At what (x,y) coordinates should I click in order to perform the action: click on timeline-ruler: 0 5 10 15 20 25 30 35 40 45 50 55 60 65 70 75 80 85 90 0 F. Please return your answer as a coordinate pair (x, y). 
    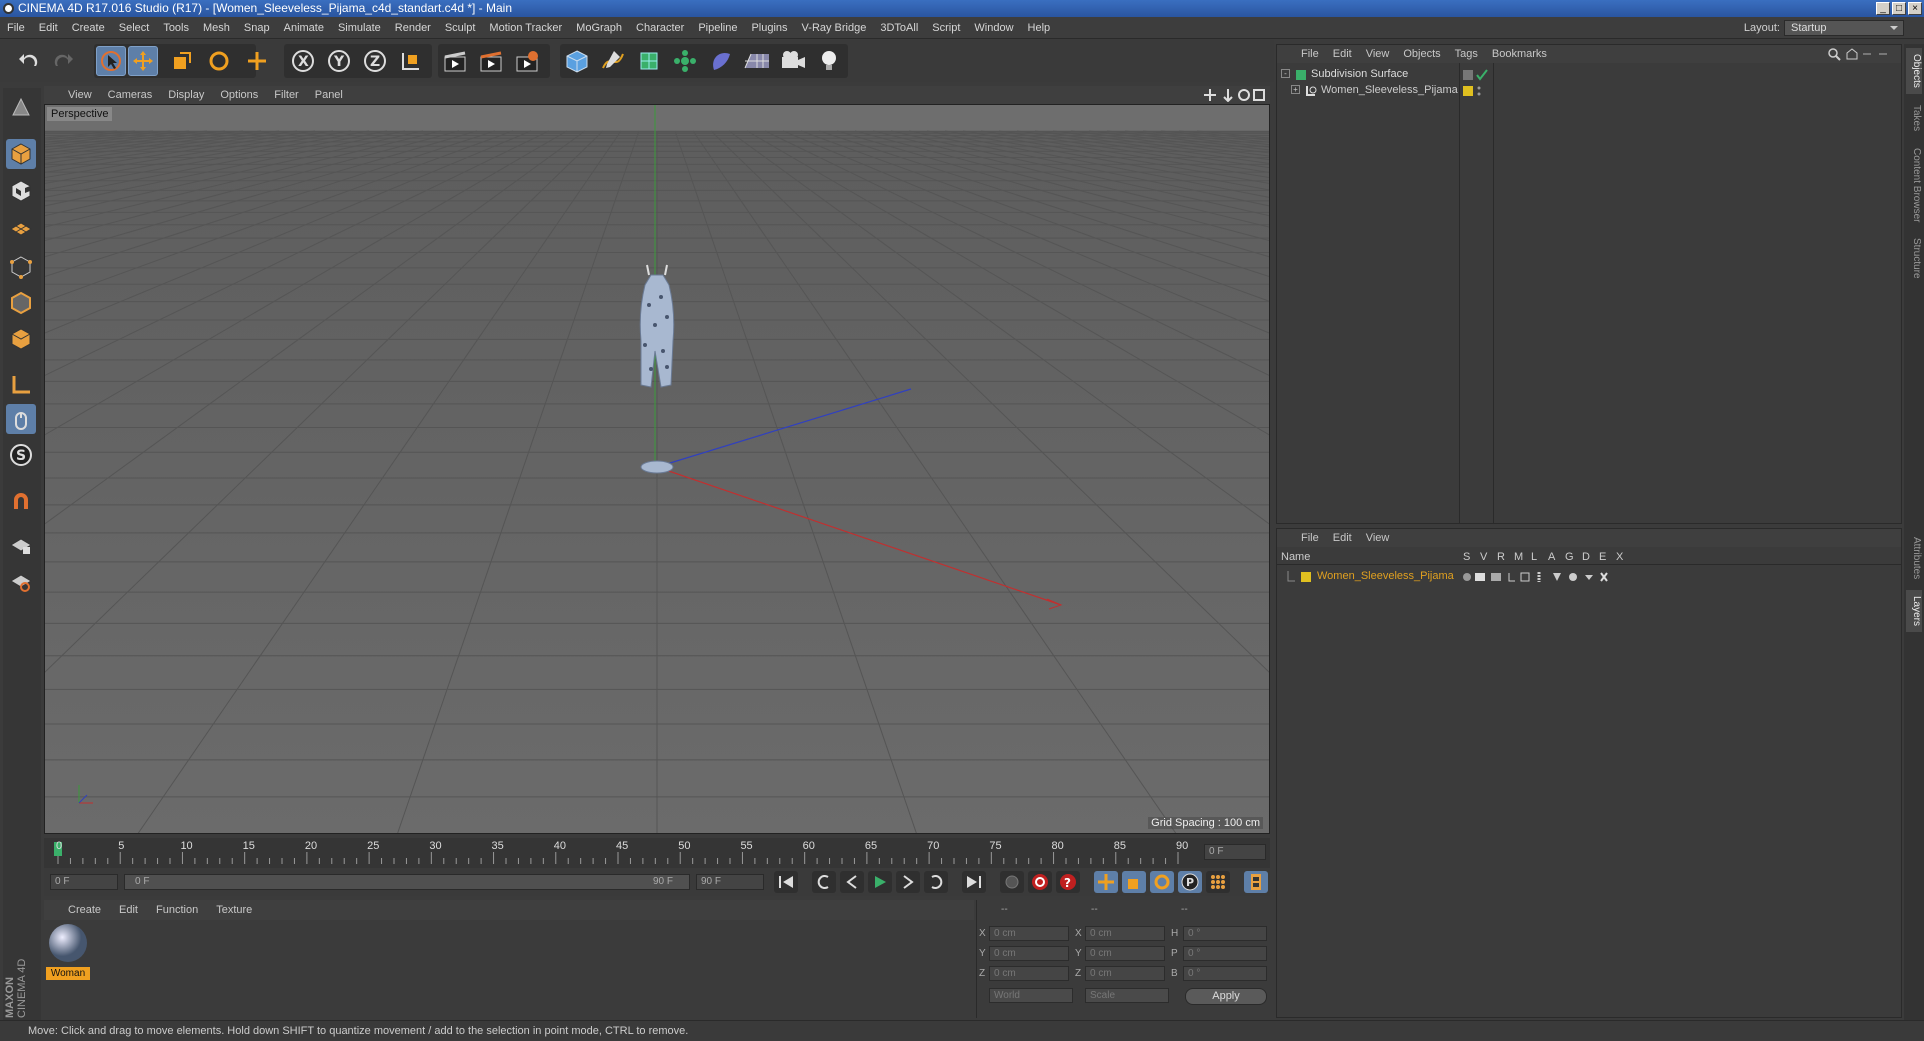
    Looking at the image, I should click on (657, 853).